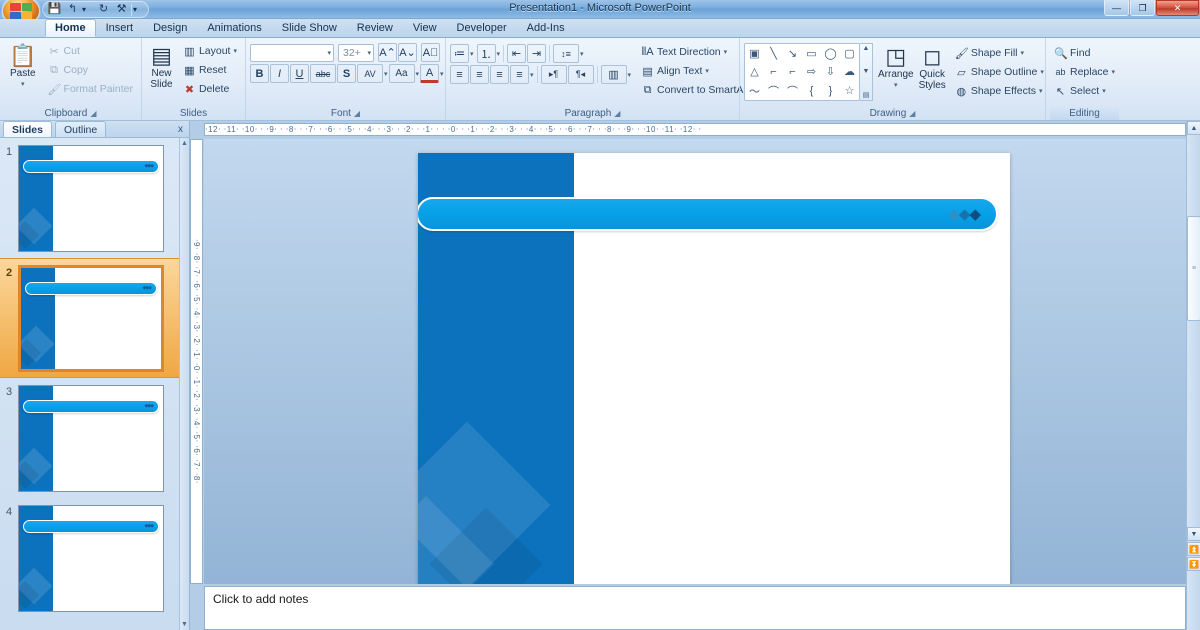 The width and height of the screenshot is (1200, 630). What do you see at coordinates (375, 28) in the screenshot?
I see `tab-review: Review` at bounding box center [375, 28].